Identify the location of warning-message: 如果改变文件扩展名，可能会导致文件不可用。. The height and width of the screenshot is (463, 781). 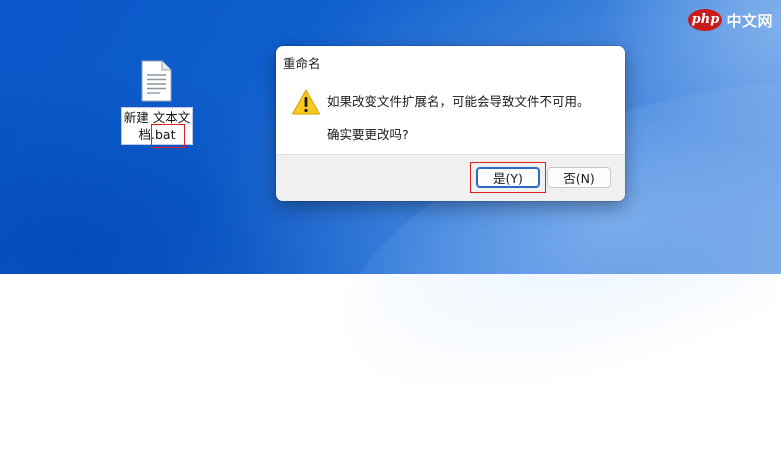
(458, 101).